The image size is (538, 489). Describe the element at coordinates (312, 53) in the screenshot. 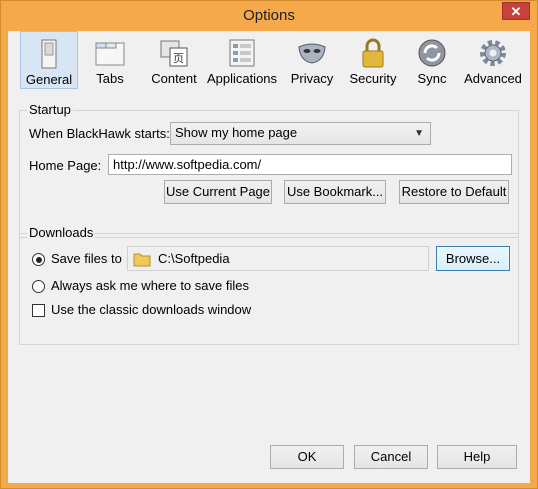

I see `privacy-mask-icon` at that location.